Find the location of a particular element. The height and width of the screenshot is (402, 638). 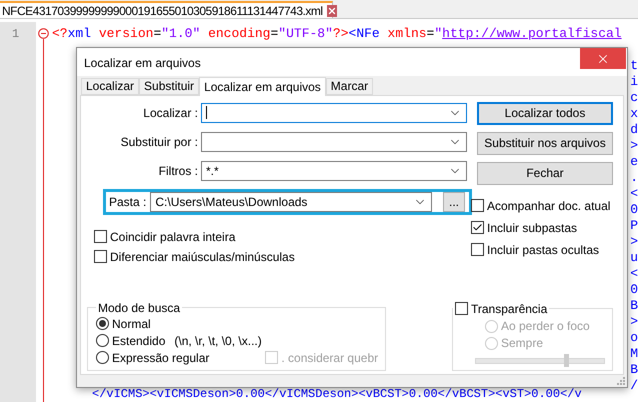

code-fragment: c is located at coordinates (634, 98).